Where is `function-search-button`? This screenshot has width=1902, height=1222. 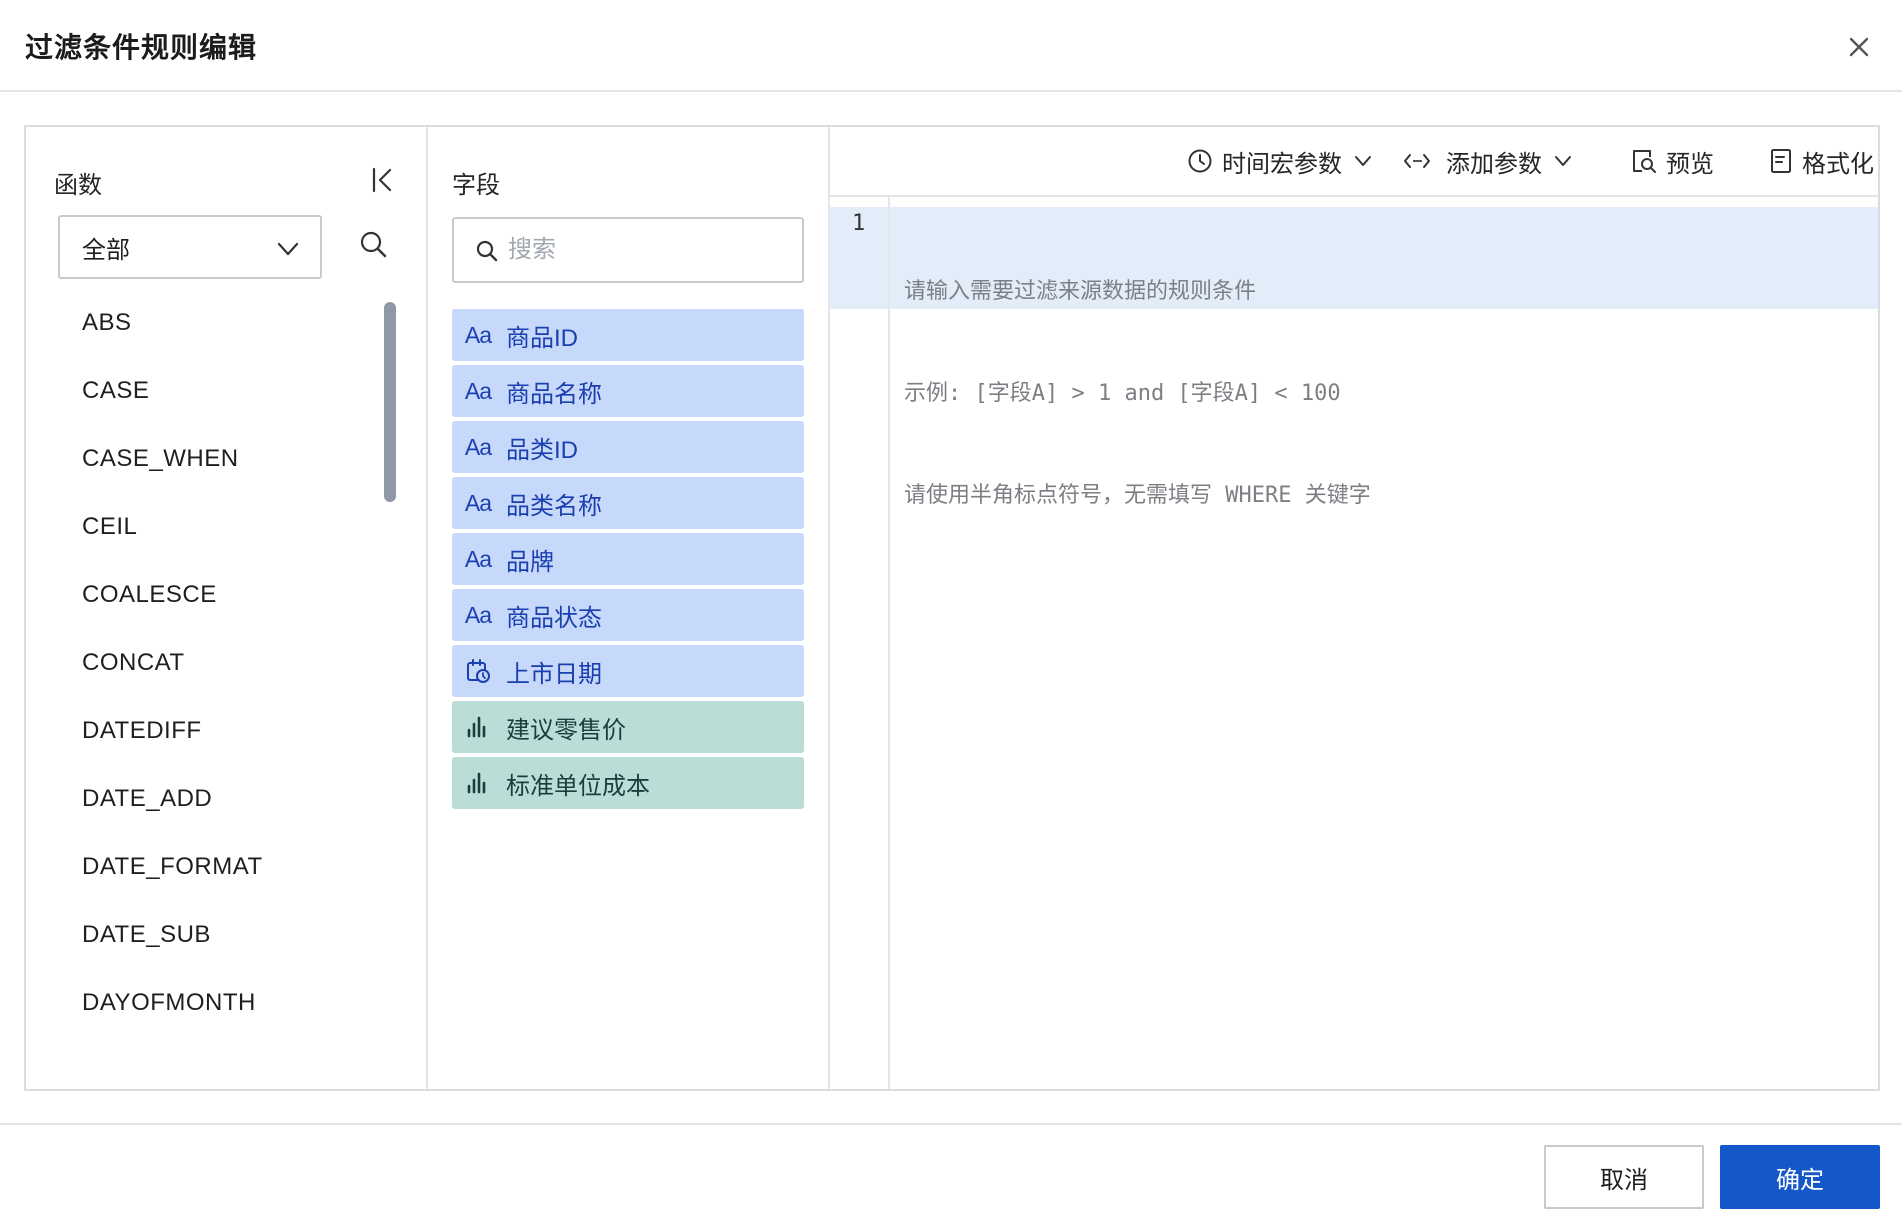
function-search-button is located at coordinates (374, 245).